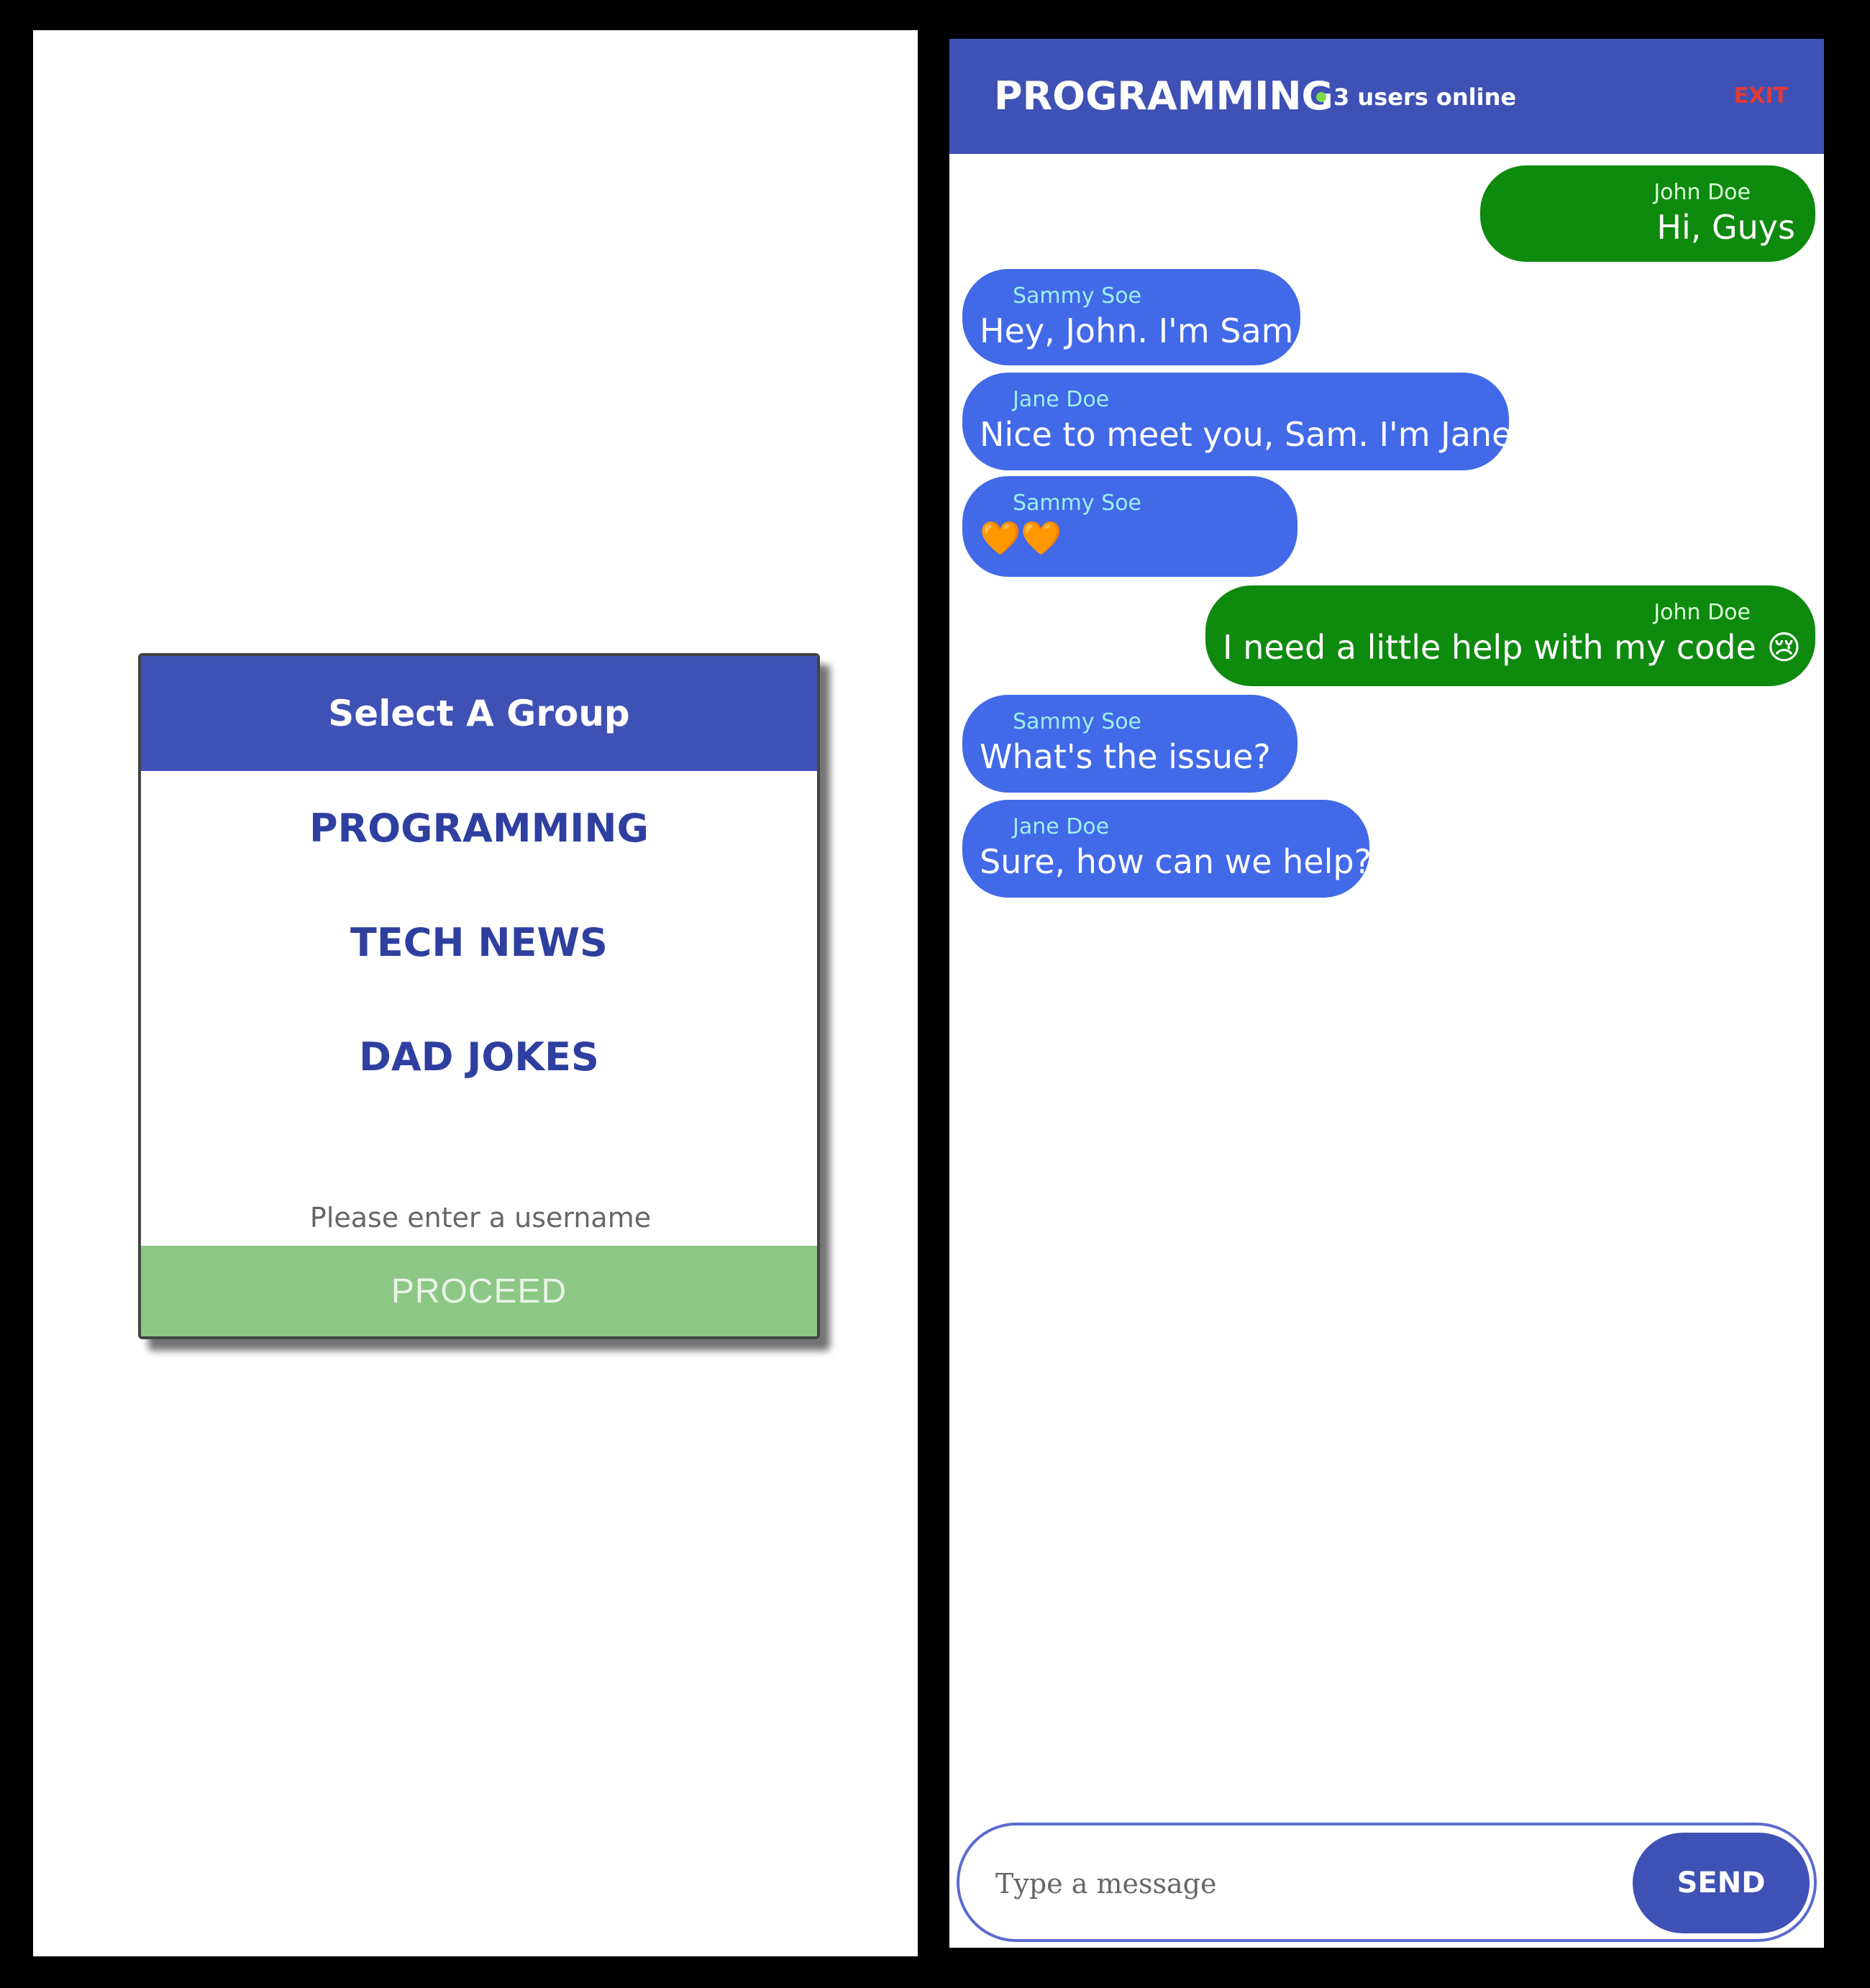 Image resolution: width=1870 pixels, height=1988 pixels. I want to click on message-text: What's the issue?, so click(1125, 756).